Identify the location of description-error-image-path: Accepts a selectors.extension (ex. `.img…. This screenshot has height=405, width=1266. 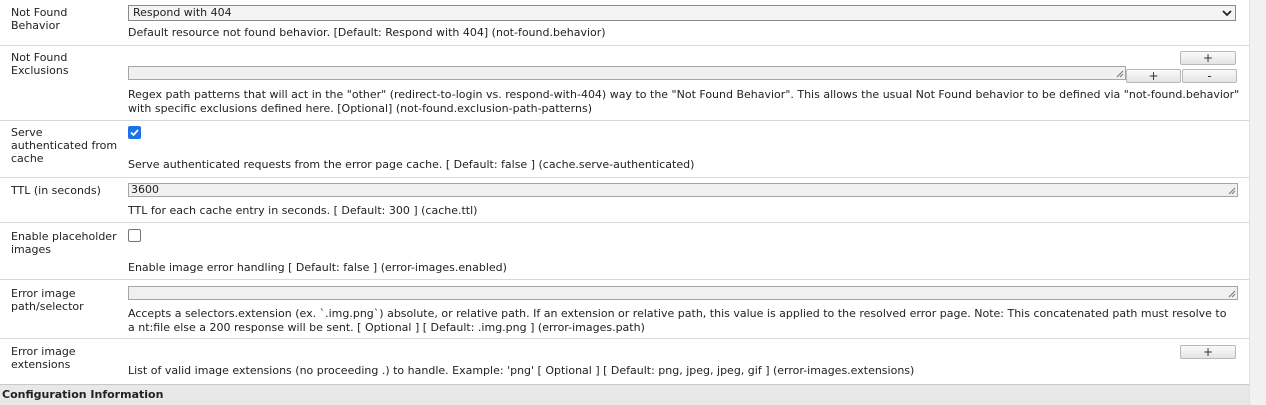
(677, 320).